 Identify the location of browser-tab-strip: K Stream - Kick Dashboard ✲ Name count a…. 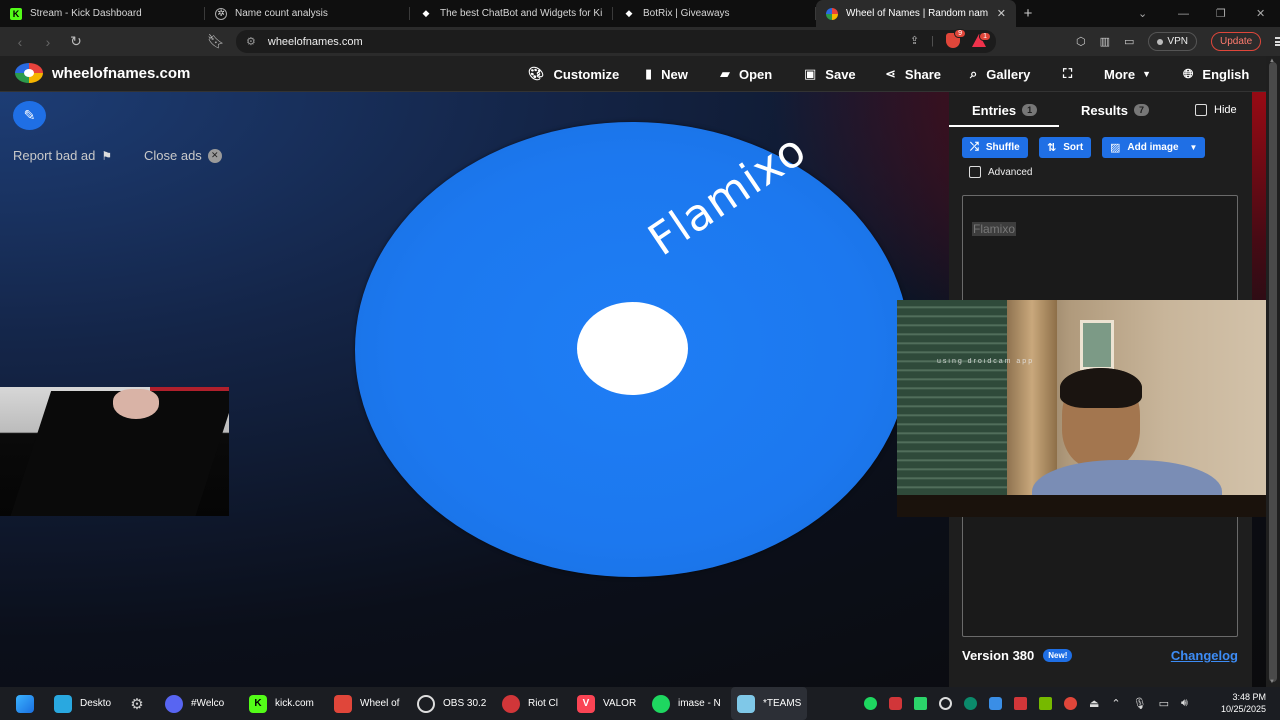
(640, 13).